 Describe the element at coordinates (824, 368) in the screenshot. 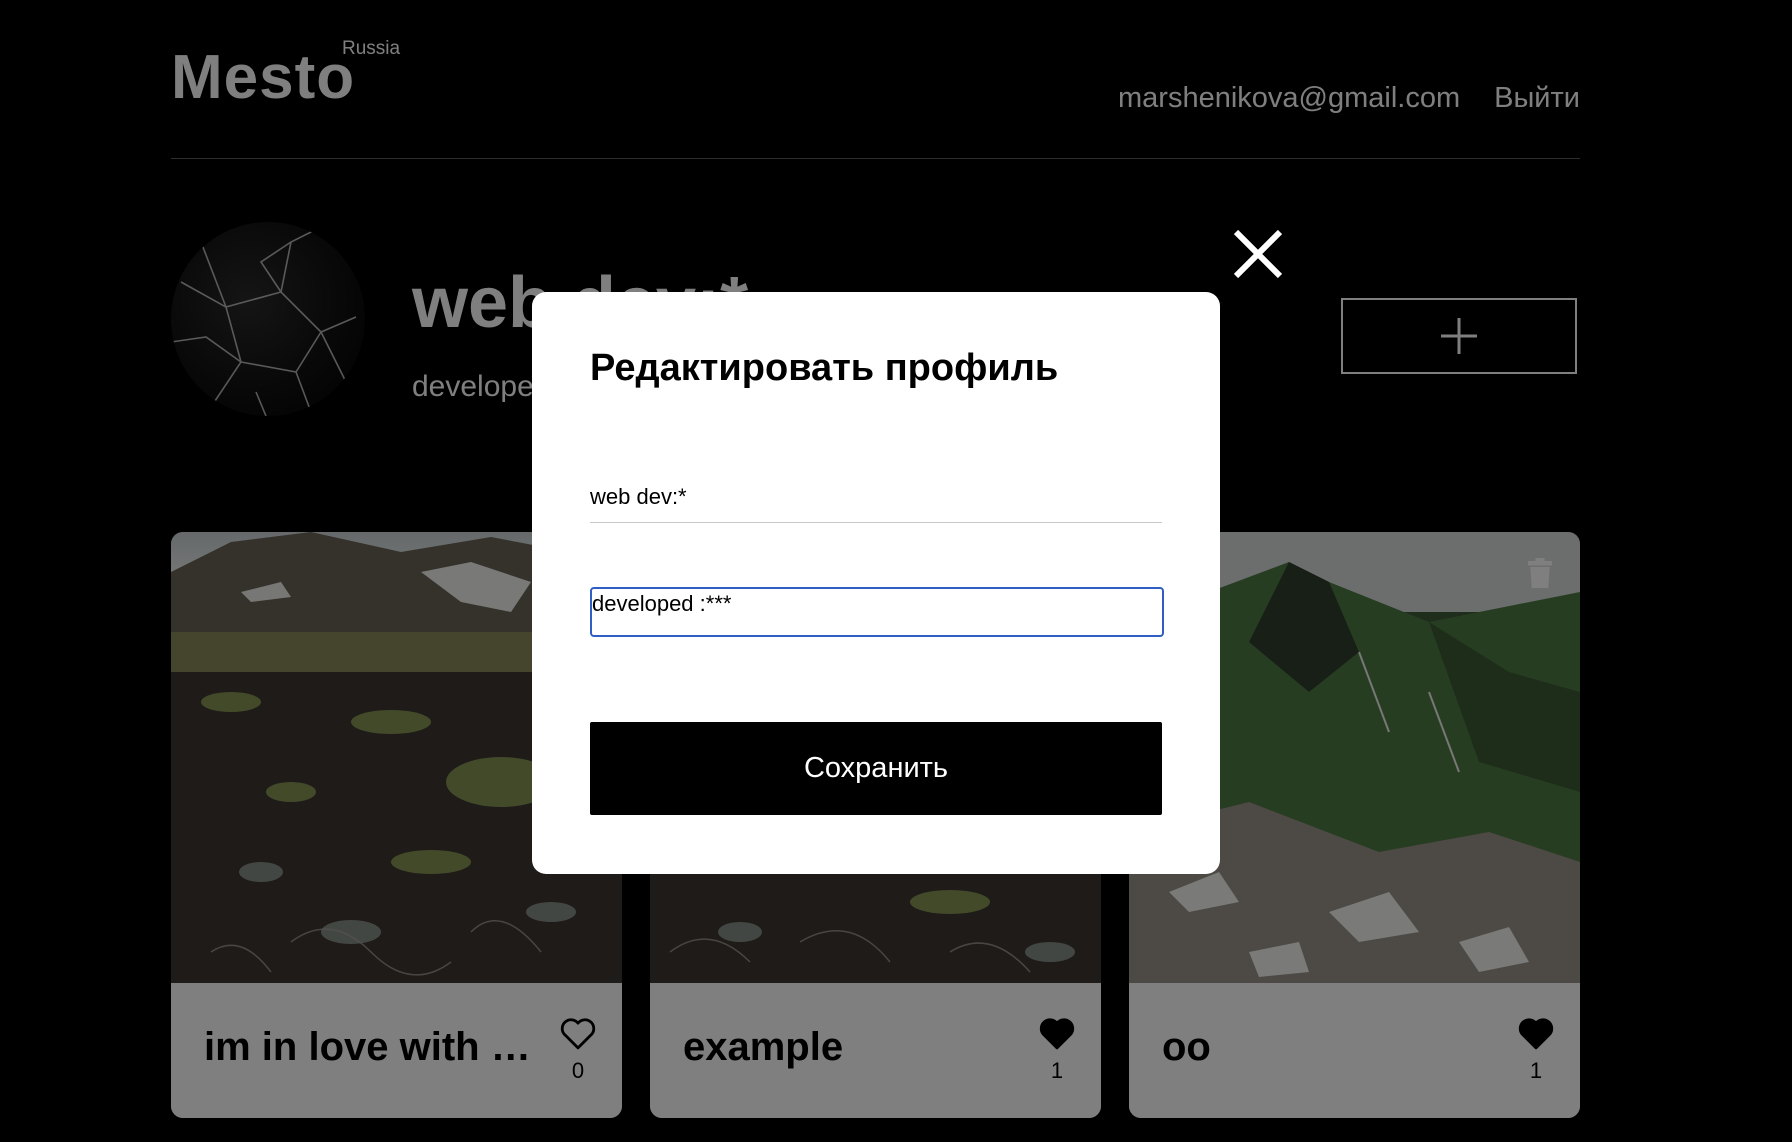

I see `modal-title: Редактировать профиль` at that location.